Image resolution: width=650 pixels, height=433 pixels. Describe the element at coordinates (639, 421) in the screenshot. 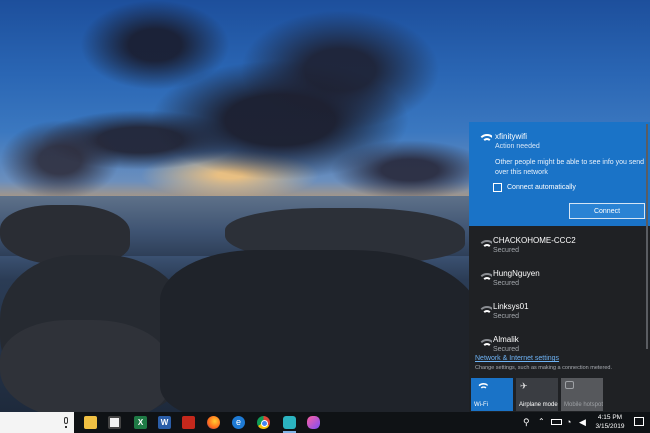

I see `notification-icon` at that location.